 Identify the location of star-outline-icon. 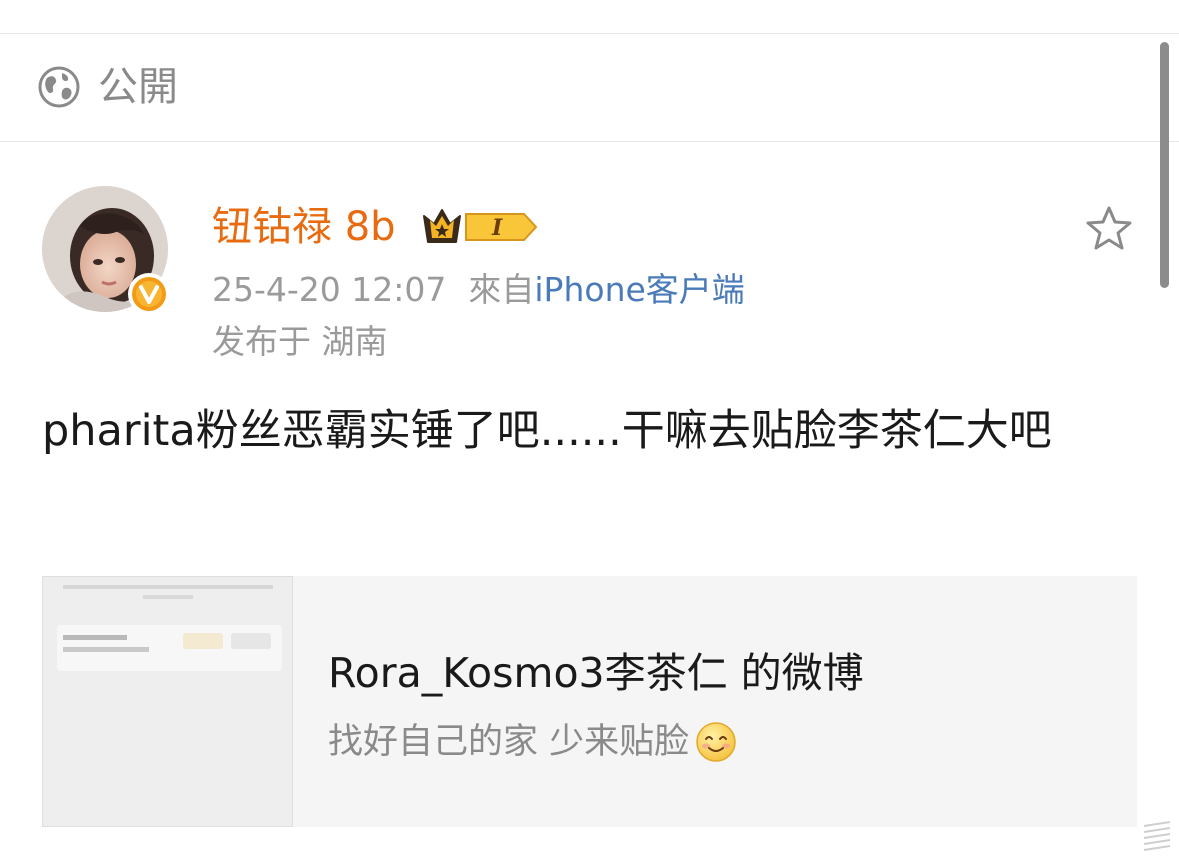
(1109, 229).